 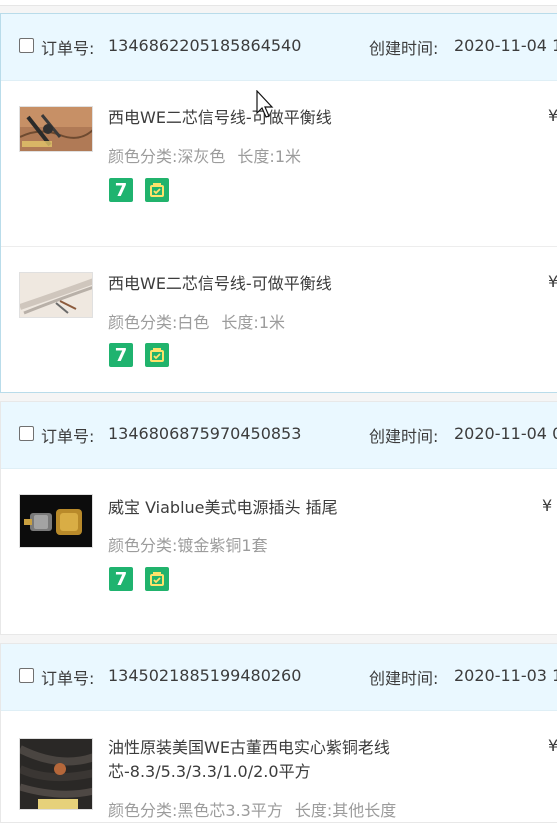 What do you see at coordinates (313, 508) in the screenshot?
I see `product-title: 威宝 Viablue美式电源插头 插尾` at bounding box center [313, 508].